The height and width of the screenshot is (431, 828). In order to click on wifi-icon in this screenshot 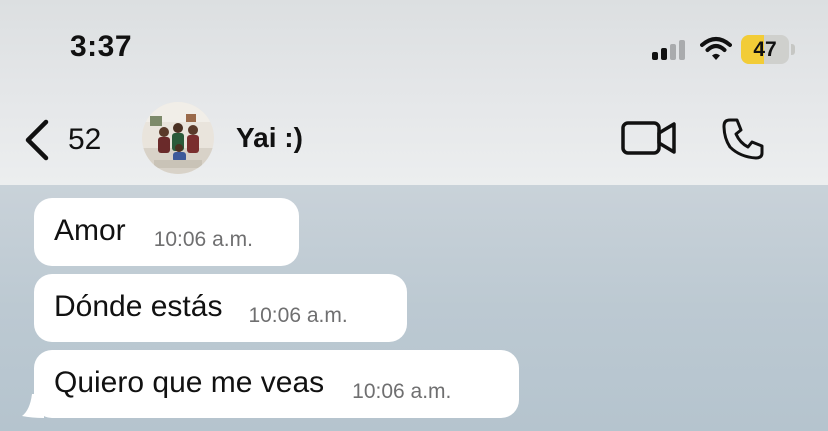, I will do `click(716, 48)`.